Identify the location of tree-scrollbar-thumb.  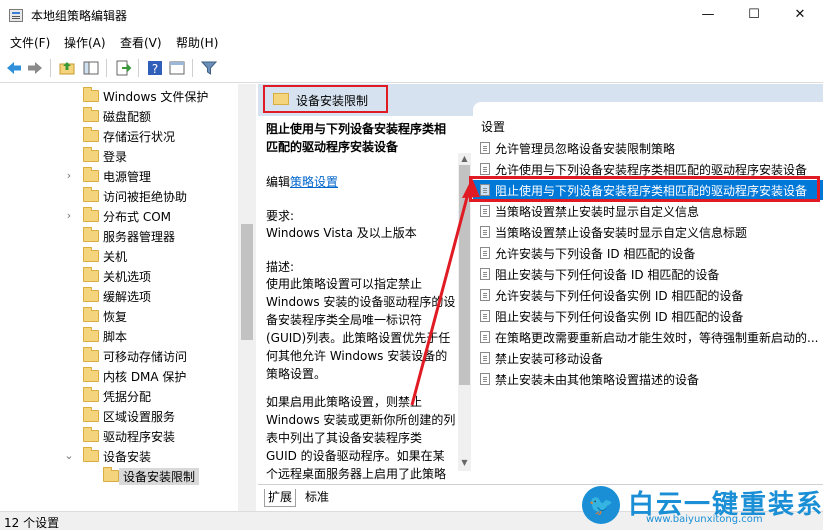
(247, 282).